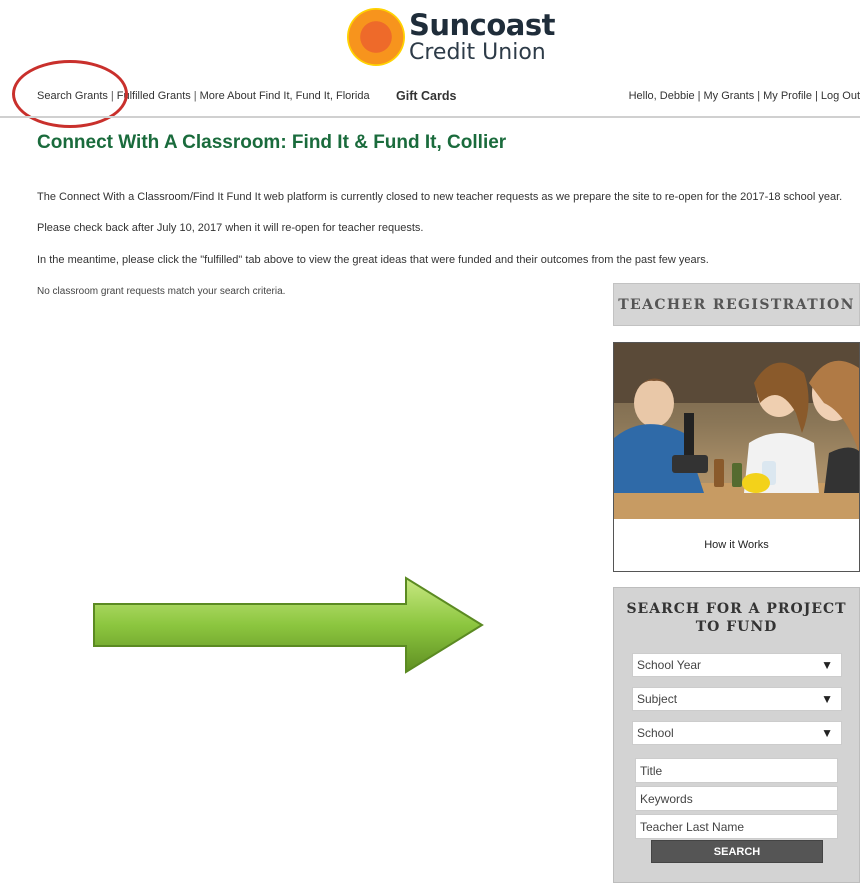  I want to click on header-divider, so click(430, 117).